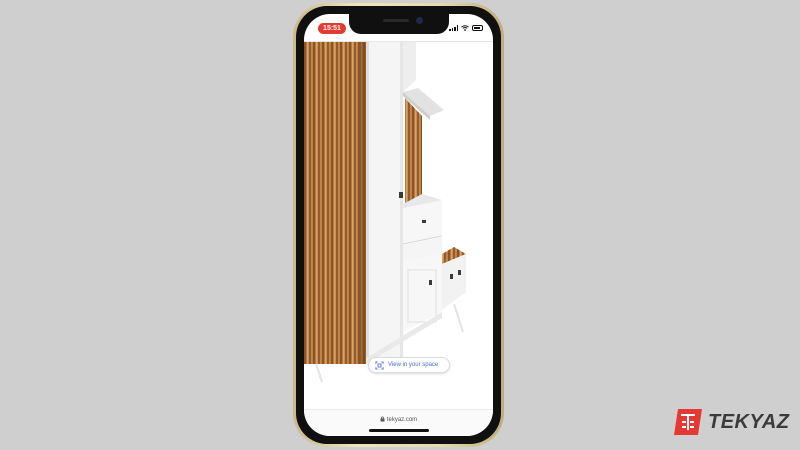  Describe the element at coordinates (688, 422) in the screenshot. I see `tekyaz-logo-icon` at that location.